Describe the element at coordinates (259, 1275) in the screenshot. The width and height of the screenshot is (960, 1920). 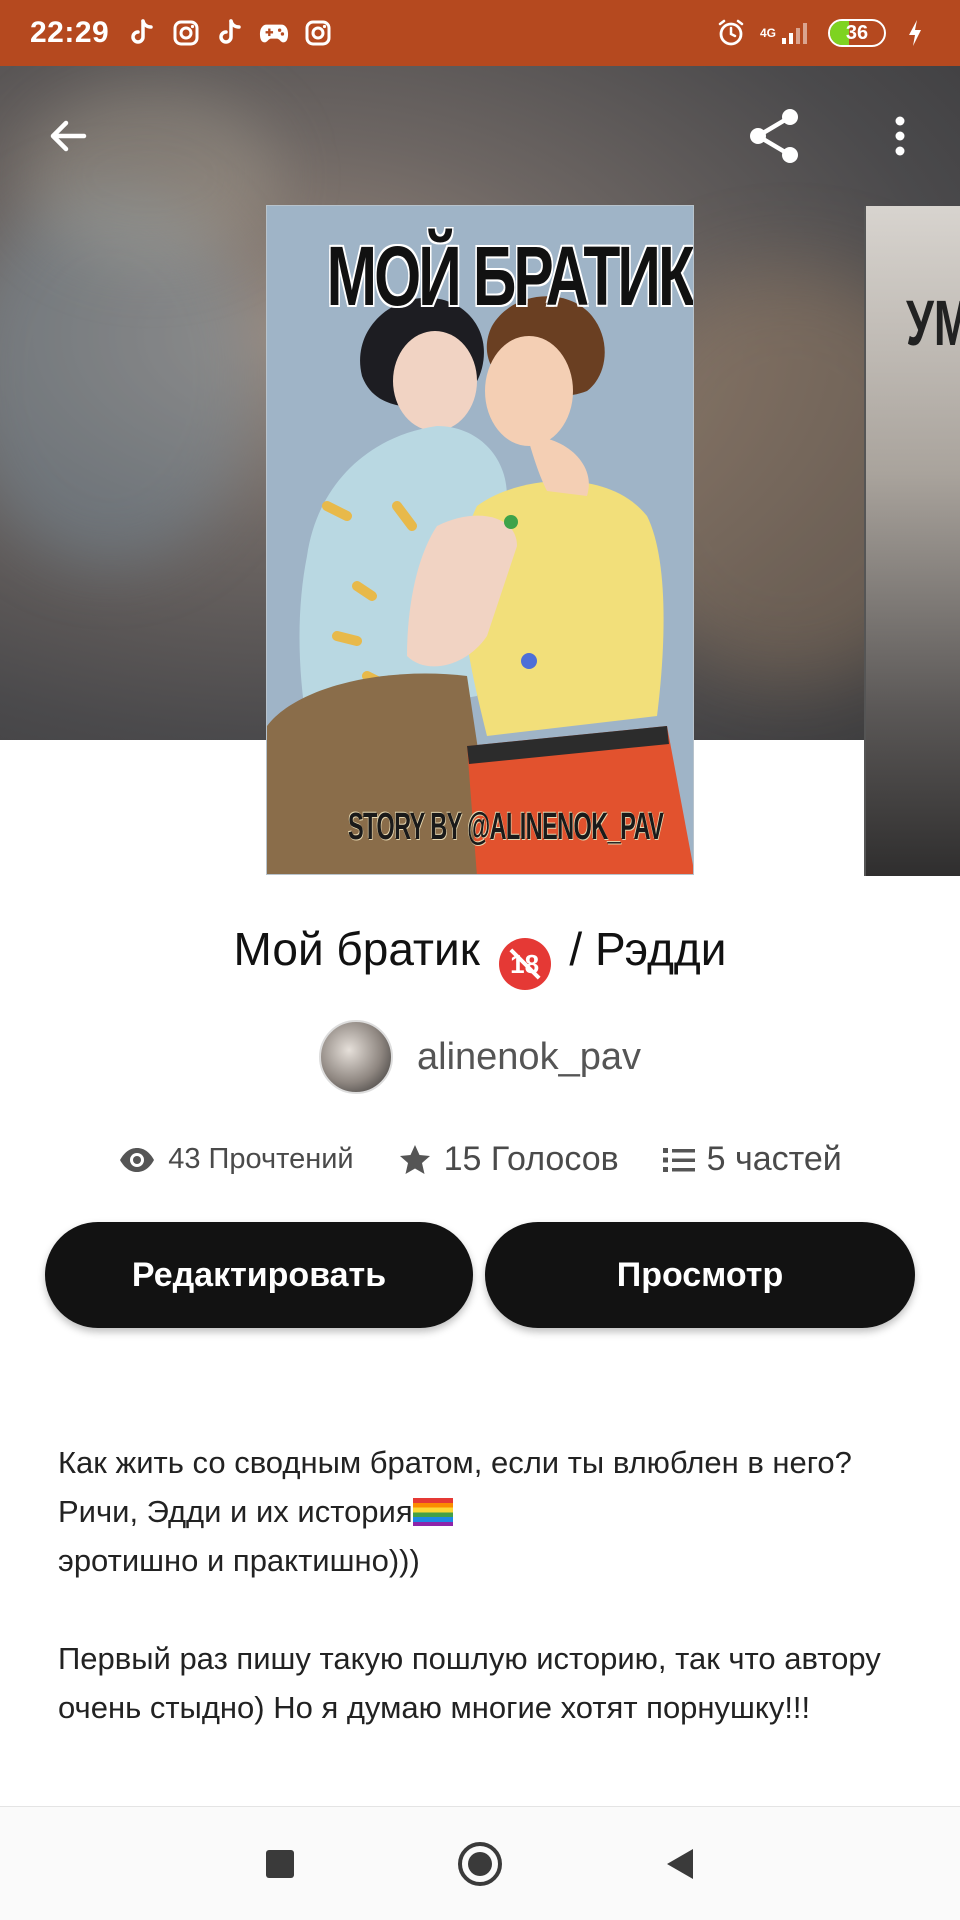
I see `edit-button: Редактировать` at that location.